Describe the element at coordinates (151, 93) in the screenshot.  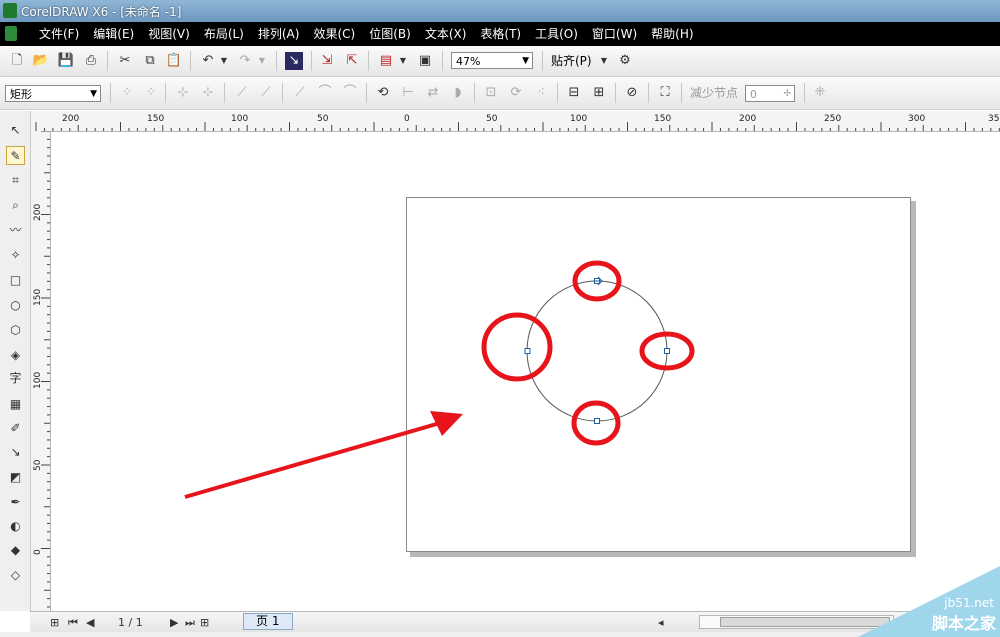
I see `deselect-nodes-icon: ⁘` at that location.